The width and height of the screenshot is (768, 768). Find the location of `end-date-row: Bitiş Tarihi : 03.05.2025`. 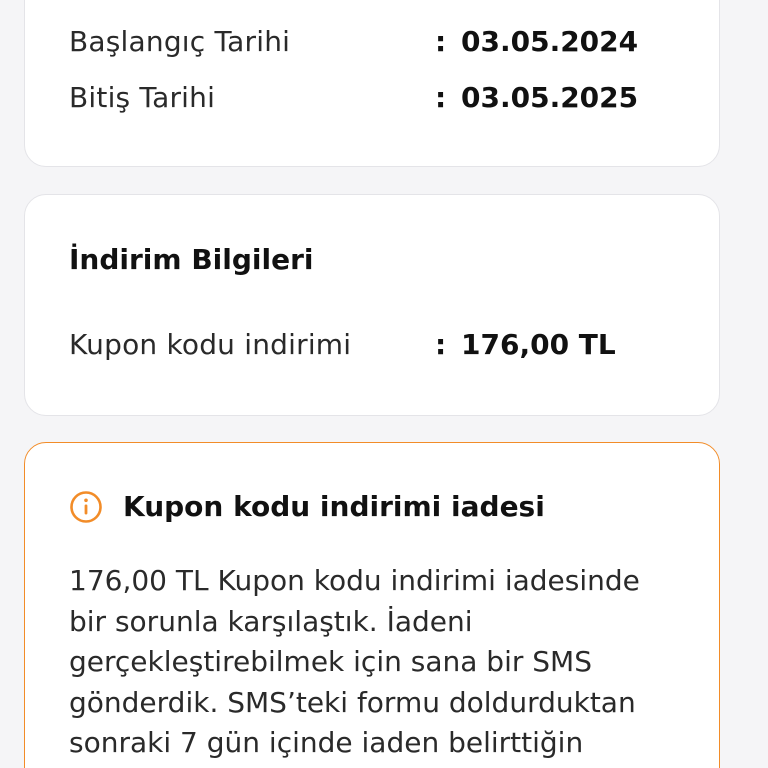

end-date-row: Bitiş Tarihi : 03.05.2025 is located at coordinates (384, 98).